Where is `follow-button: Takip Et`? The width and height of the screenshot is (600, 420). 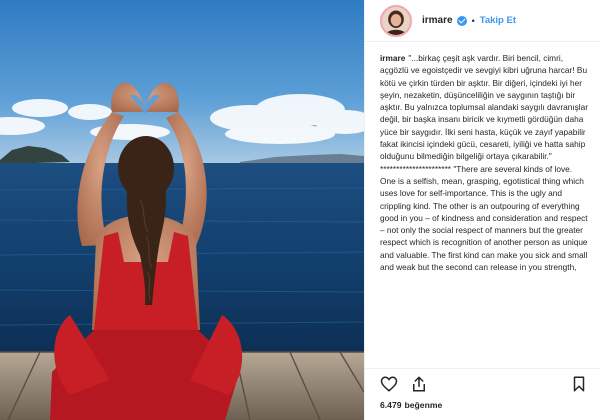
follow-button: Takip Et is located at coordinates (498, 20).